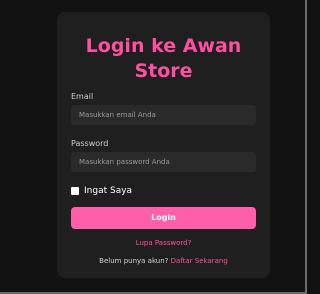 Image resolution: width=320 pixels, height=294 pixels. Describe the element at coordinates (134, 261) in the screenshot. I see `register-prompt: Belum punya akun?` at that location.